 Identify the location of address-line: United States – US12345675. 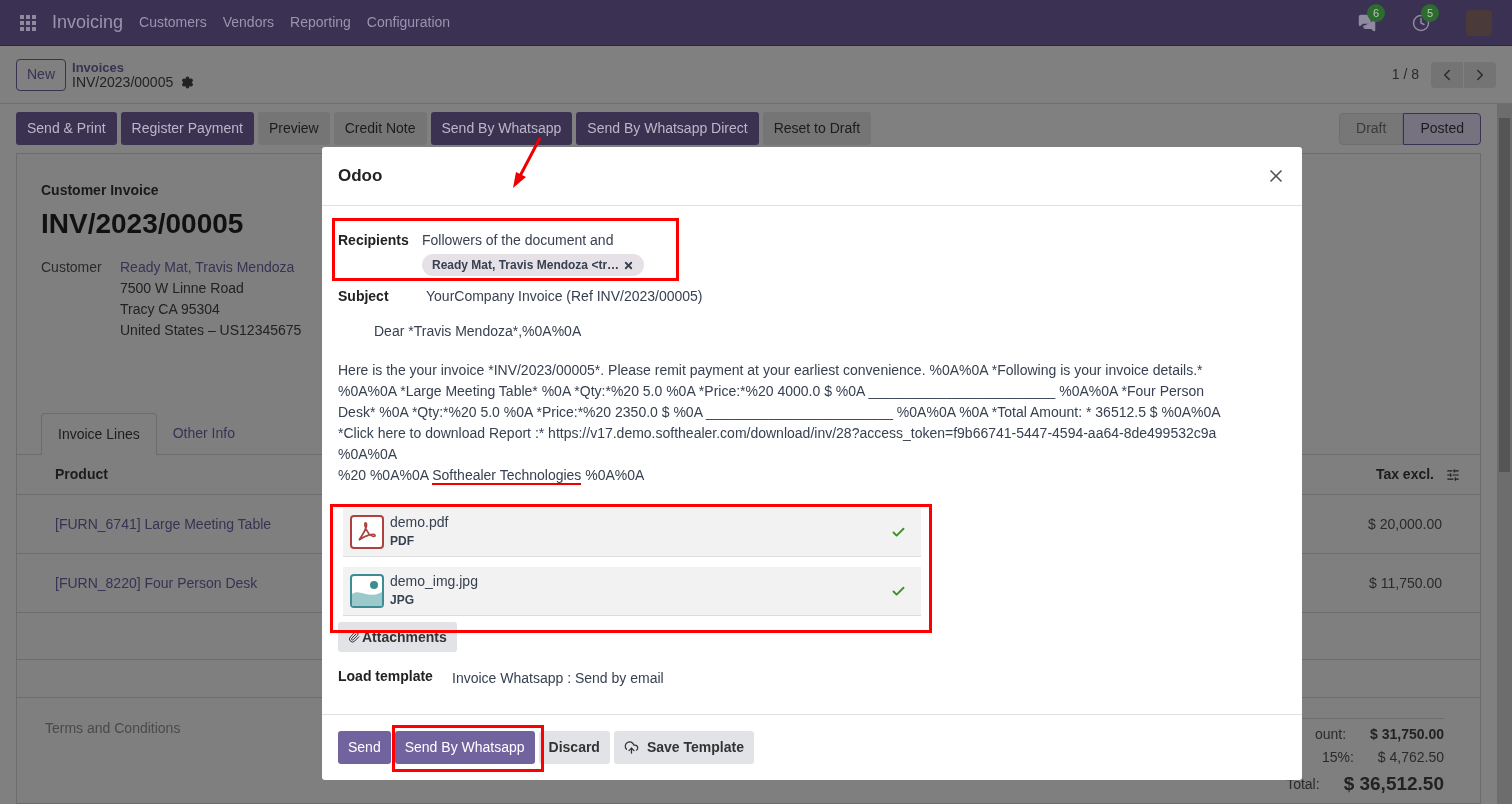
(211, 330).